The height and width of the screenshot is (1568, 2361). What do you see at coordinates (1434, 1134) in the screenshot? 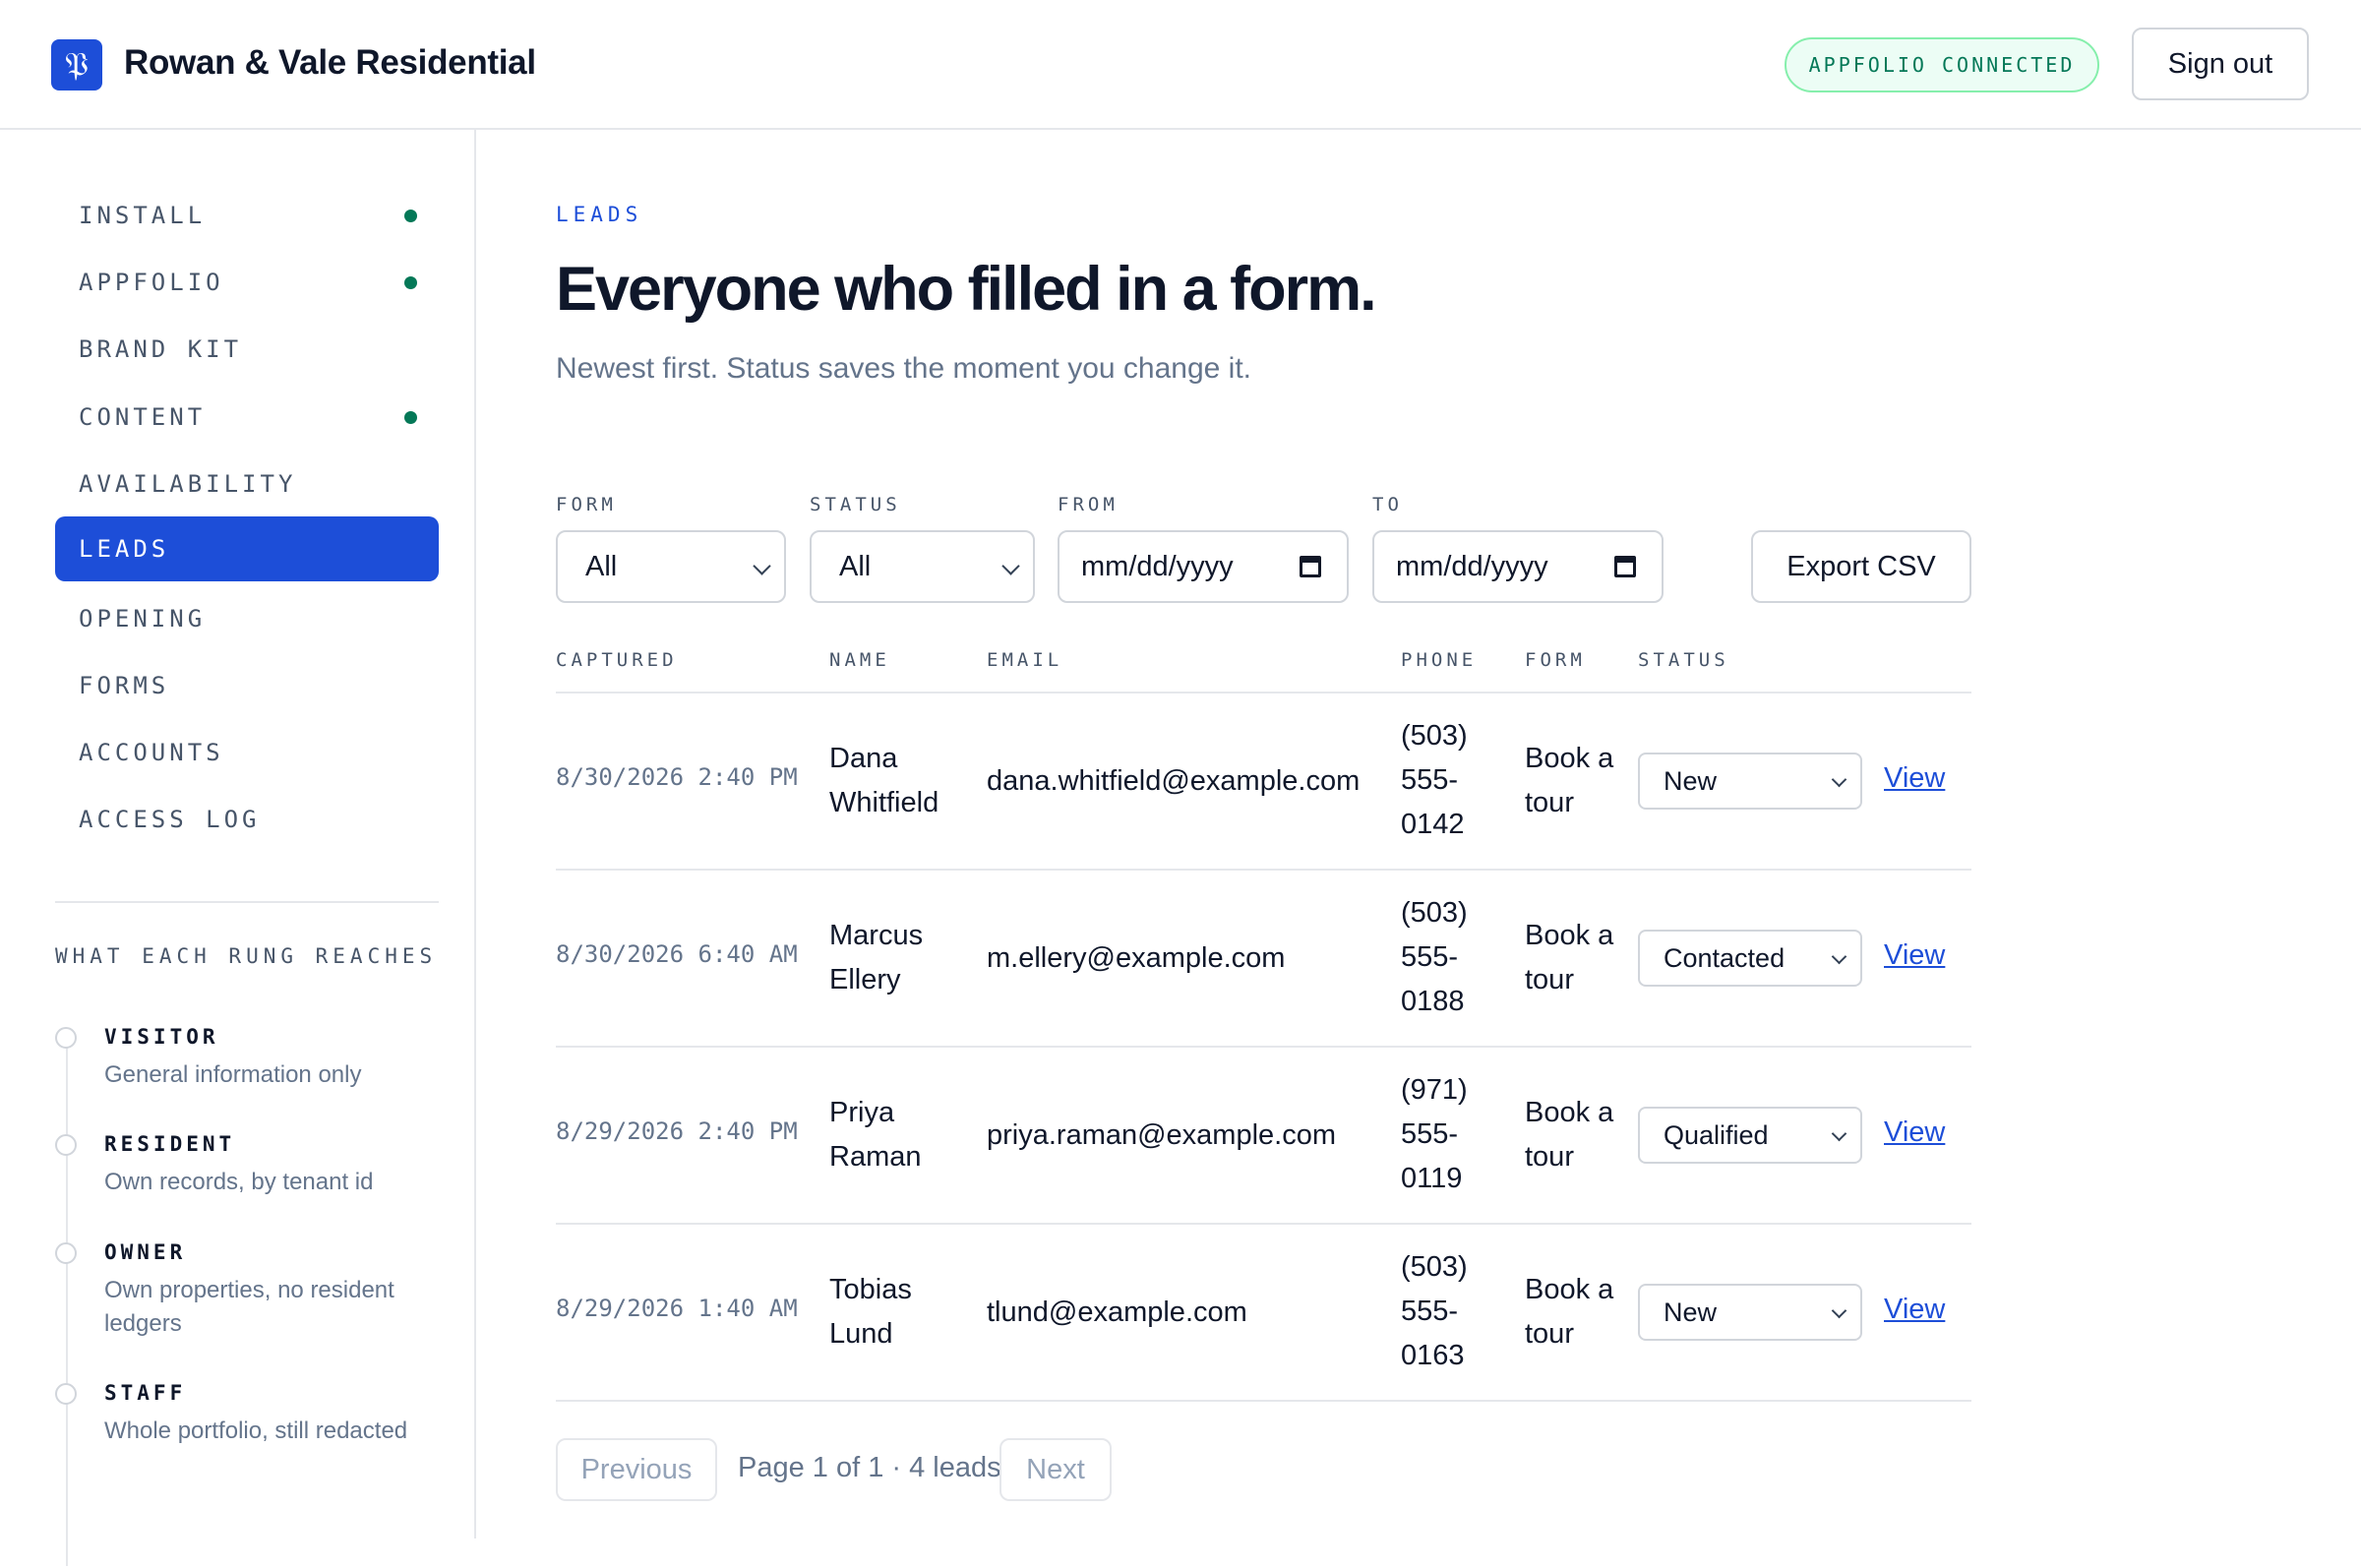
I see `lead-phone: (971) 555-0119` at bounding box center [1434, 1134].